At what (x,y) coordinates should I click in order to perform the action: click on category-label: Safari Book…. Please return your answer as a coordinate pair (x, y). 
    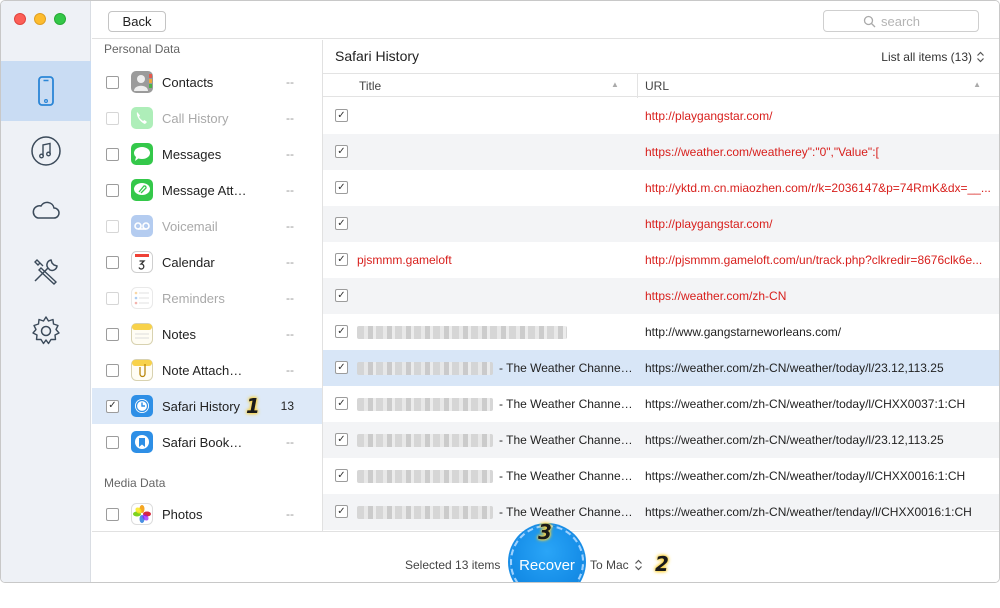
    Looking at the image, I should click on (202, 442).